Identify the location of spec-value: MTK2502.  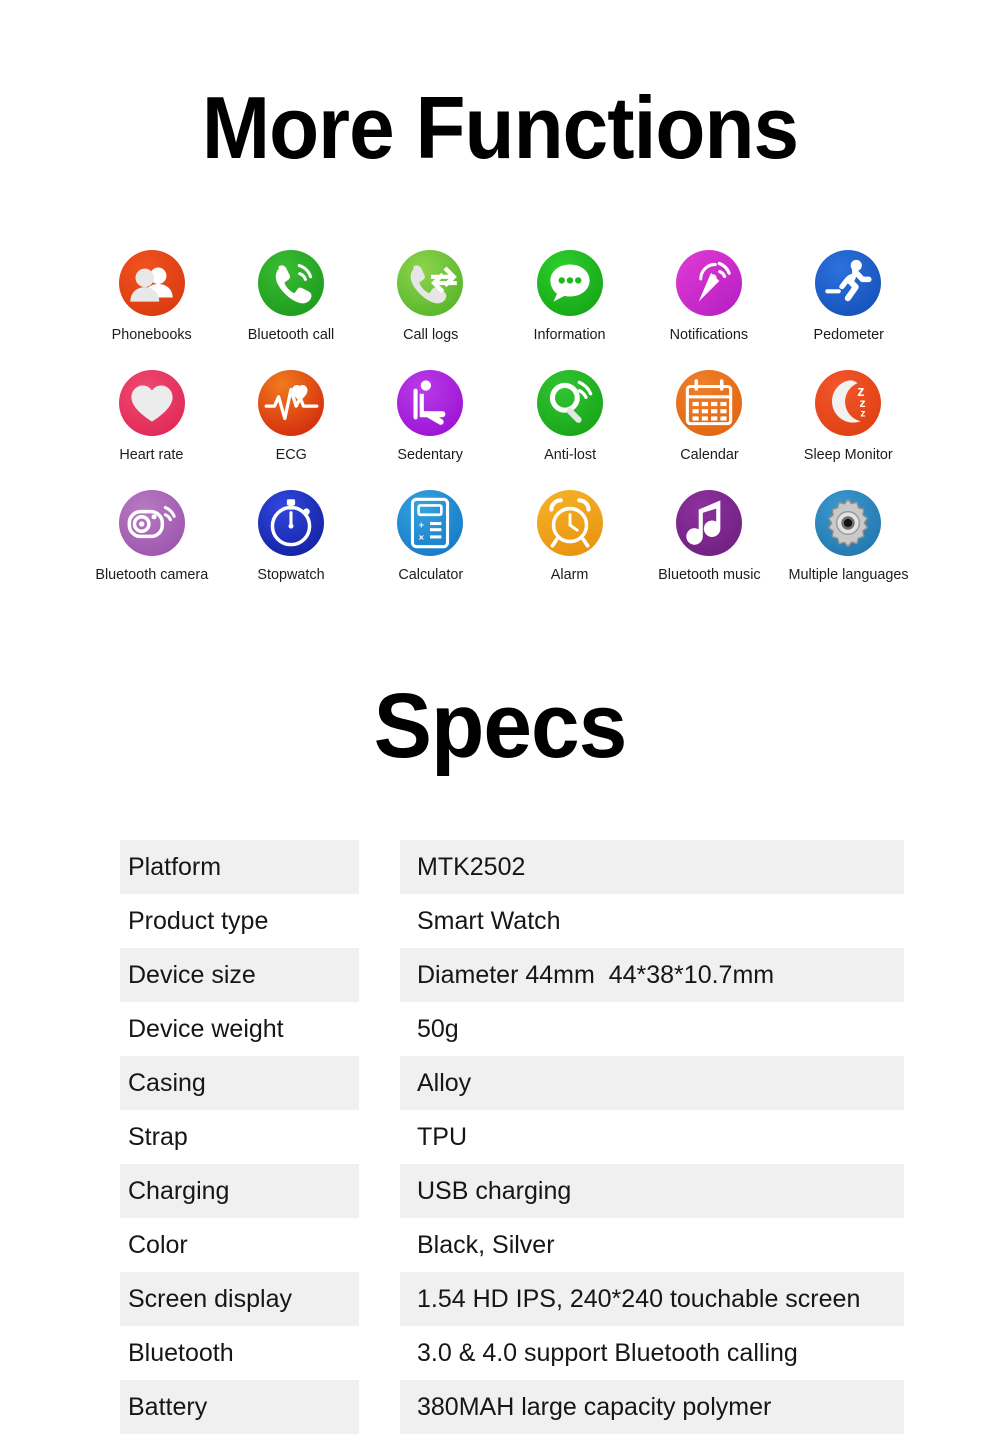
(652, 867).